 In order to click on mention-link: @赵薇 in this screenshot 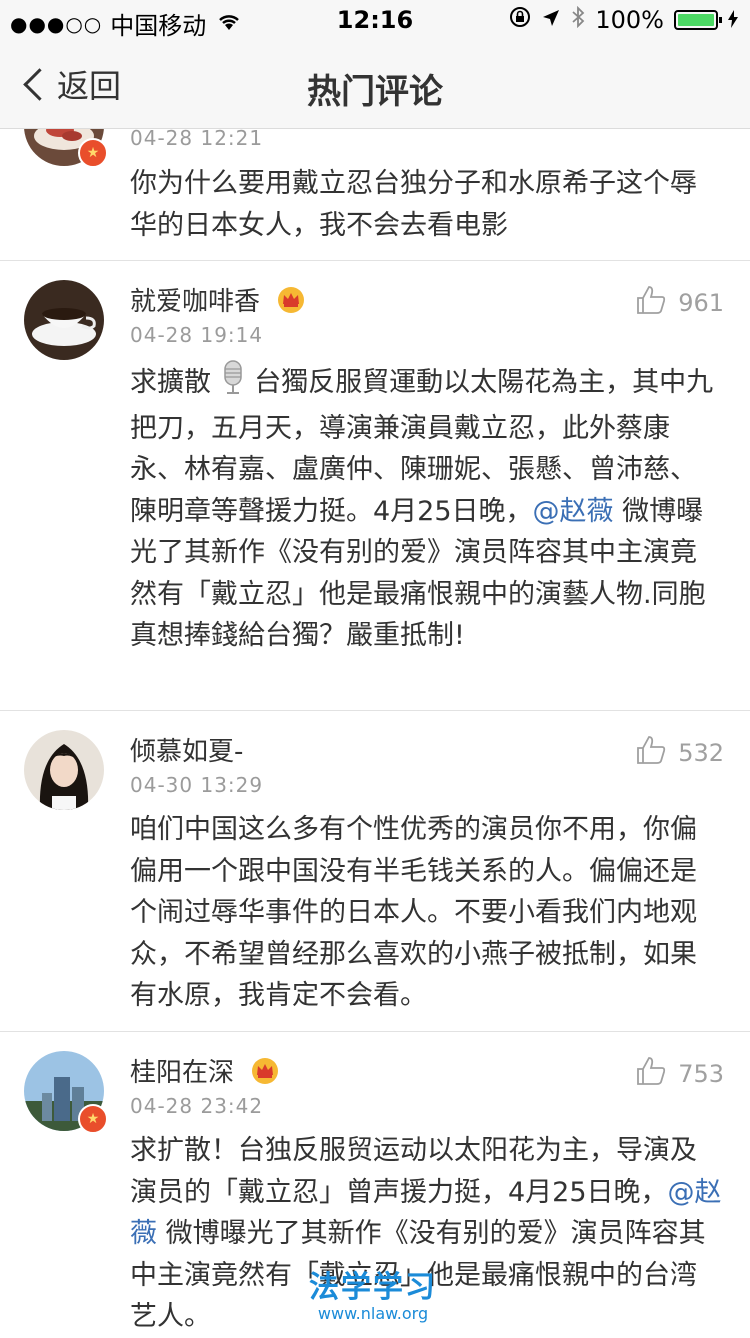, I will do `click(573, 511)`.